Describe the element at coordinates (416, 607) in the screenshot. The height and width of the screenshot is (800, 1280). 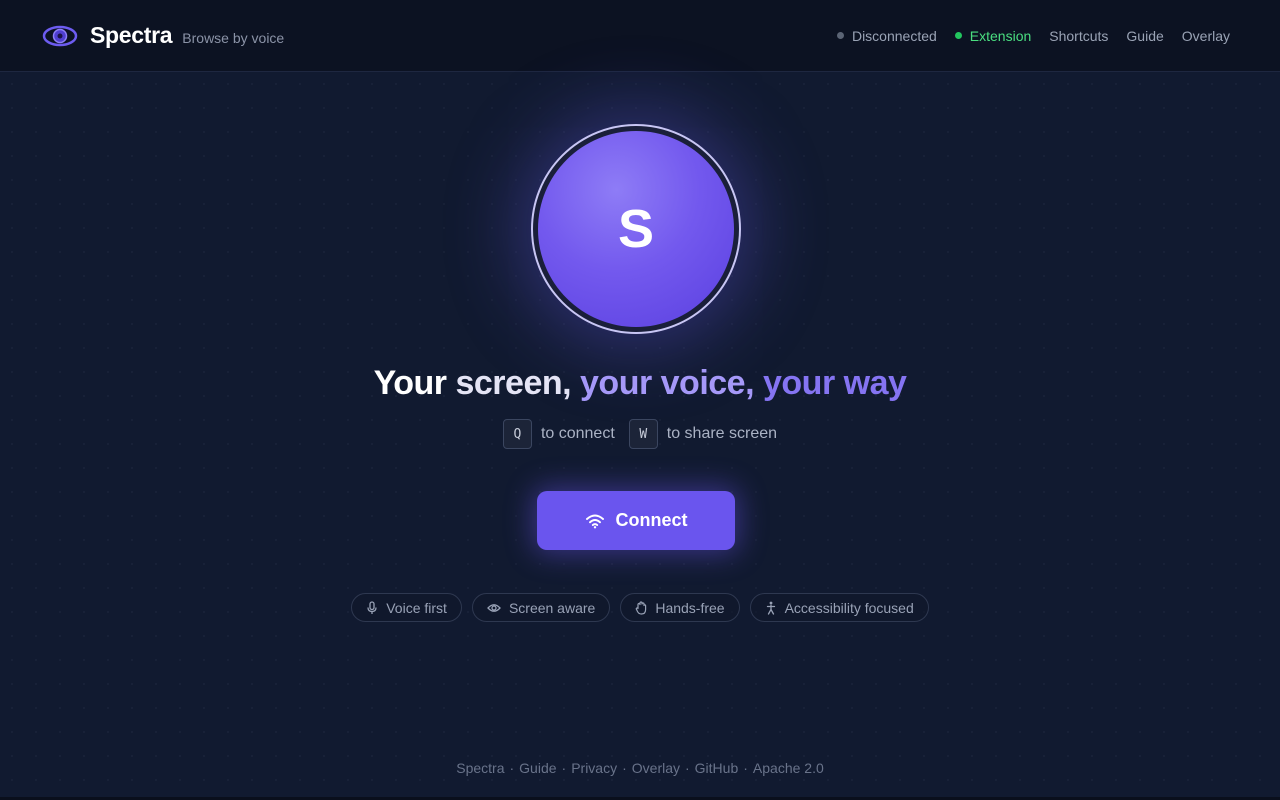
I see `feature-chip-label: Voice first` at that location.